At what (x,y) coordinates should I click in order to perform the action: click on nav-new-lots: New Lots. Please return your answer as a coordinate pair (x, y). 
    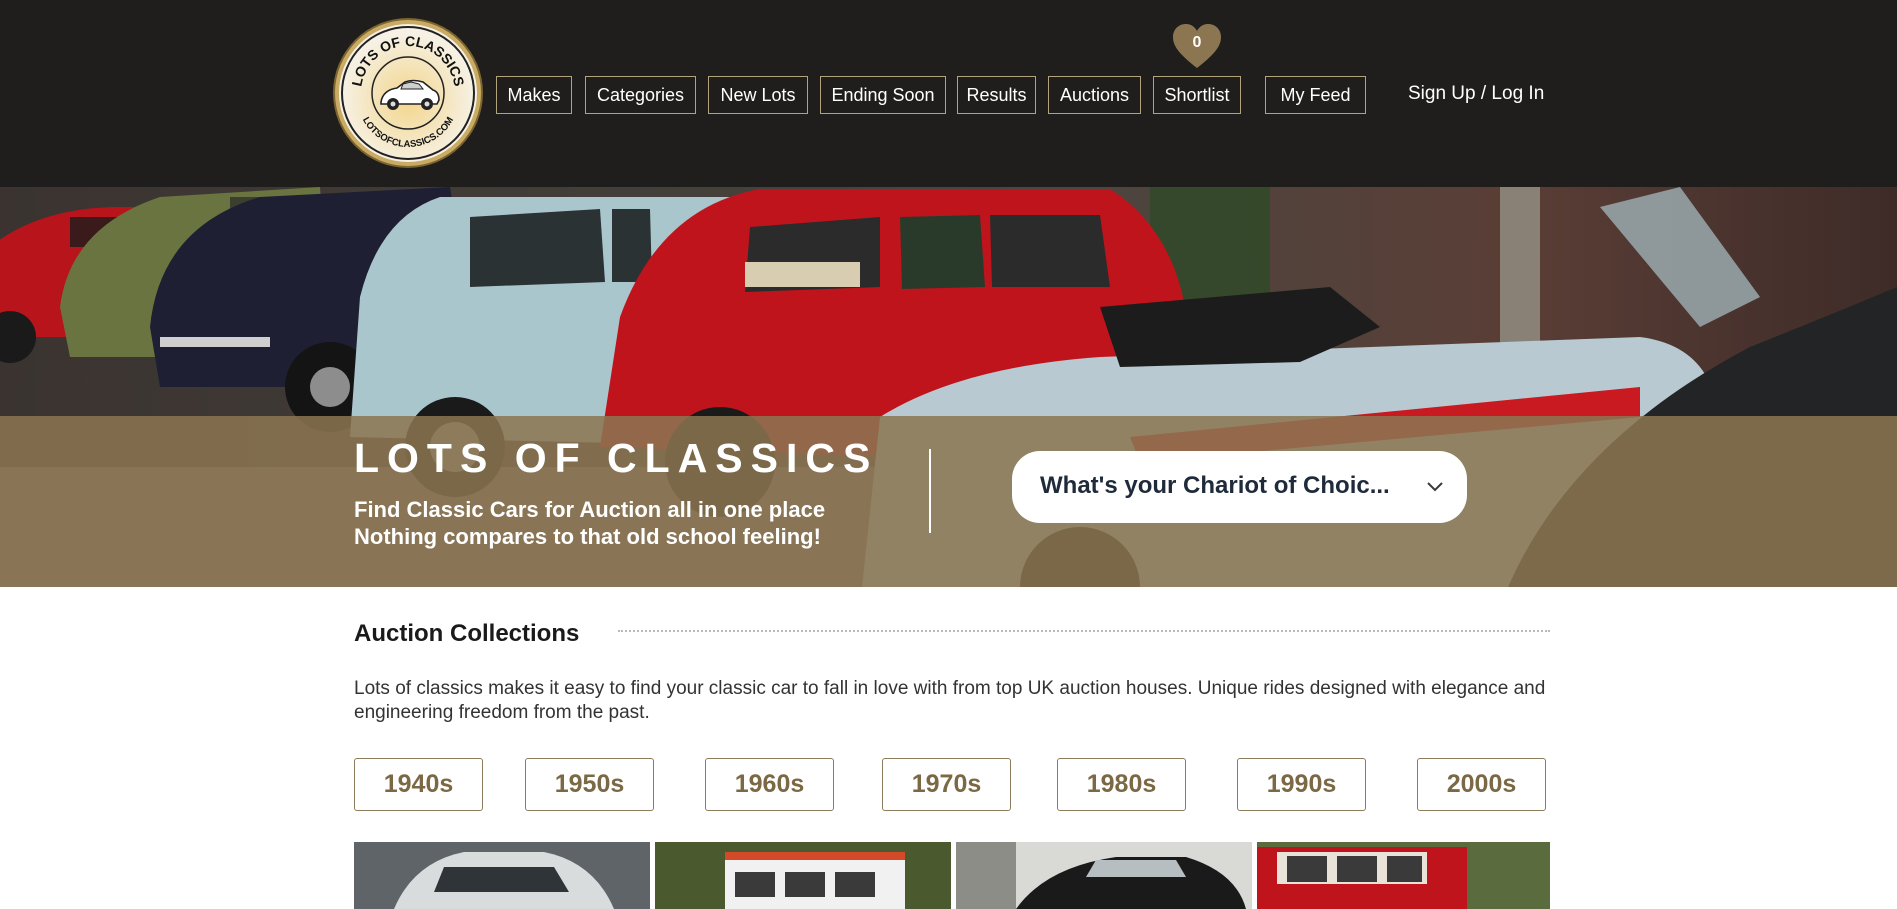
    Looking at the image, I should click on (758, 95).